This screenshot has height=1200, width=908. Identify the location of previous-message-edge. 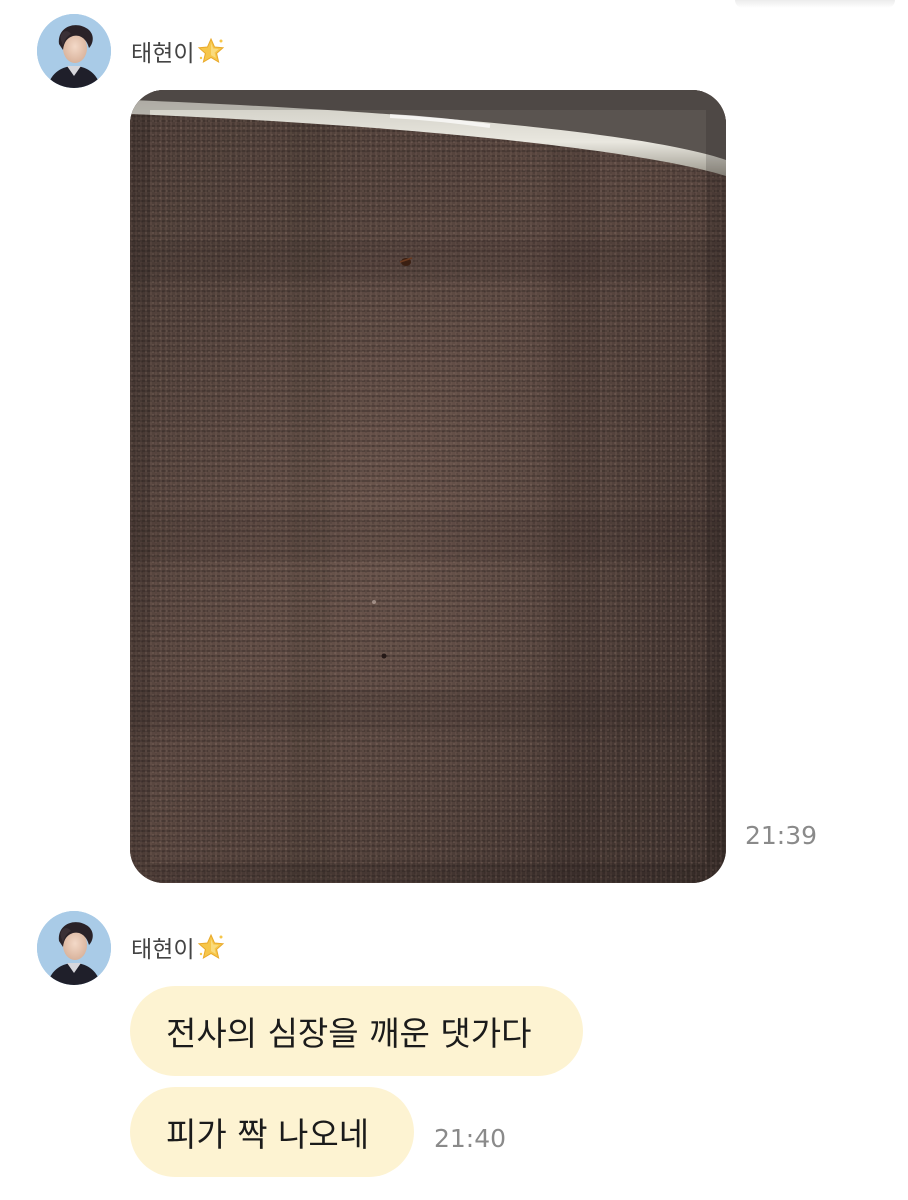
(815, 4).